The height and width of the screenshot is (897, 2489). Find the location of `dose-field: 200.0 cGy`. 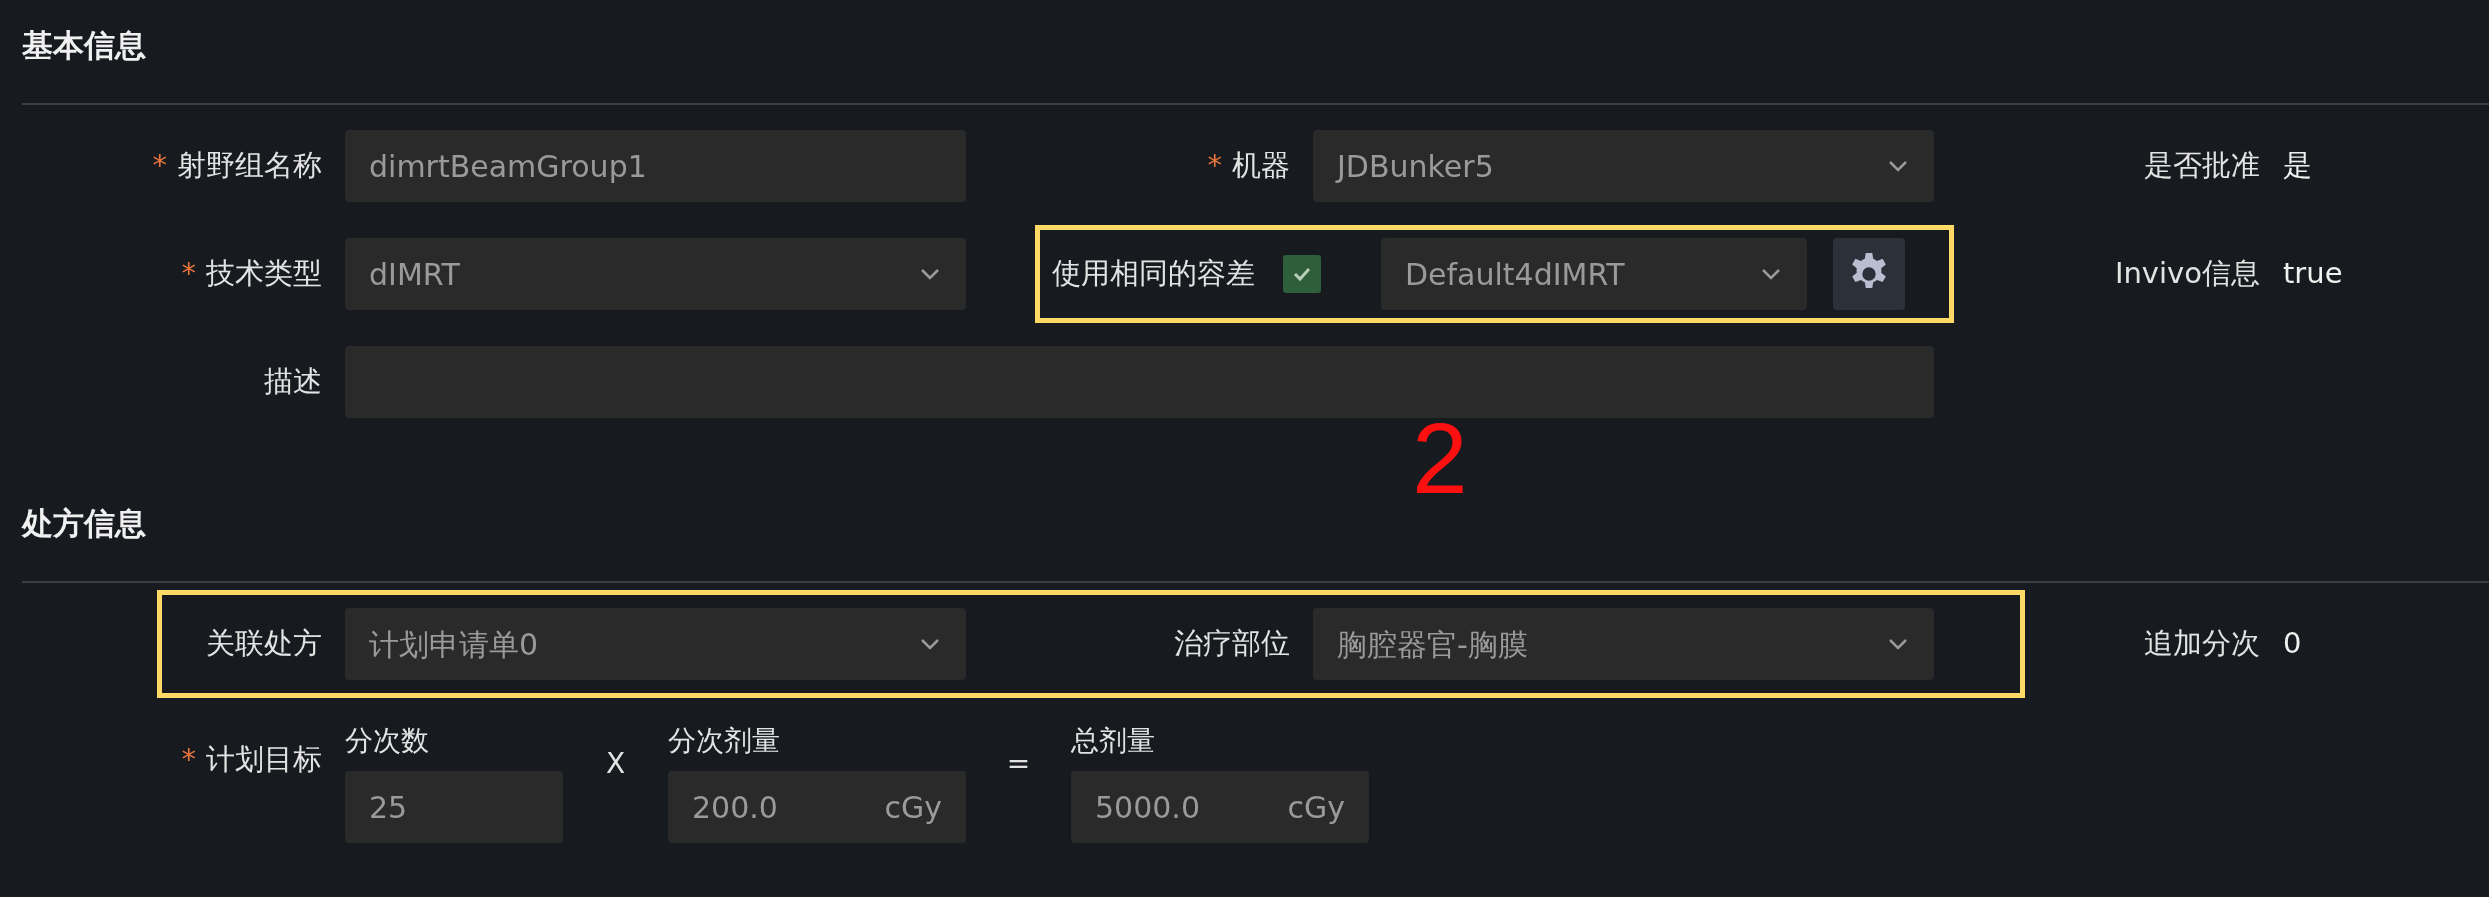

dose-field: 200.0 cGy is located at coordinates (817, 807).